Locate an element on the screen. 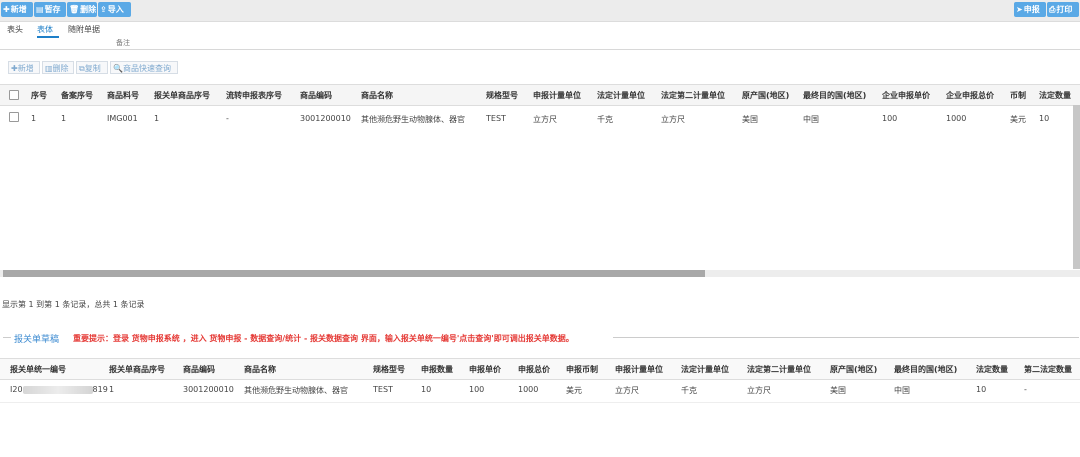 This screenshot has width=1080, height=457. add-button: ✚新增 is located at coordinates (17, 9).